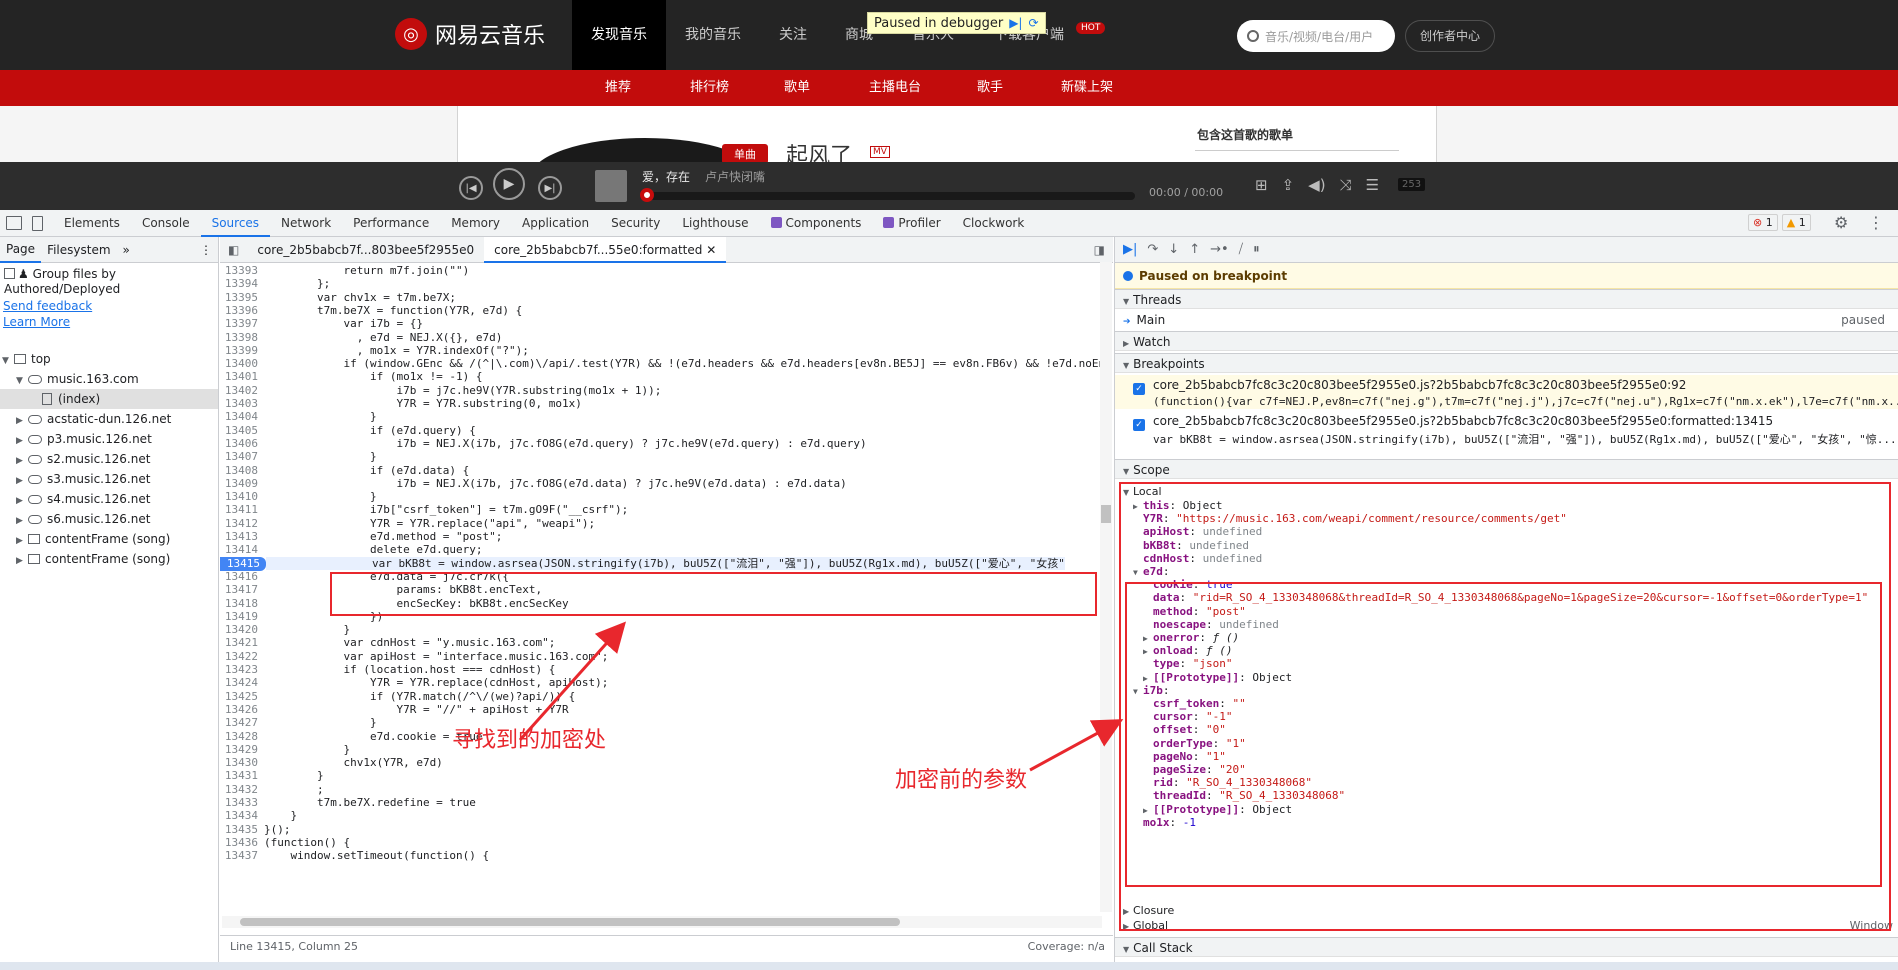 The height and width of the screenshot is (970, 1898). I want to click on line-number: 13418, so click(242, 604).